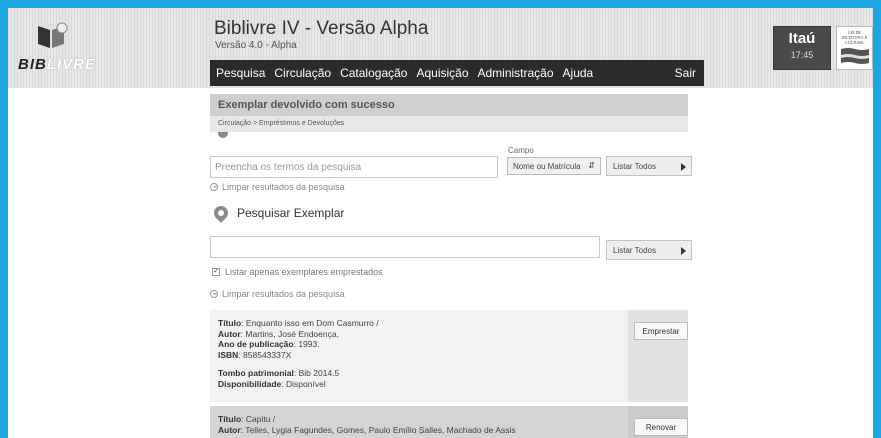  What do you see at coordinates (449, 105) in the screenshot?
I see `success-message: Exemplar devolvido com sucesso` at bounding box center [449, 105].